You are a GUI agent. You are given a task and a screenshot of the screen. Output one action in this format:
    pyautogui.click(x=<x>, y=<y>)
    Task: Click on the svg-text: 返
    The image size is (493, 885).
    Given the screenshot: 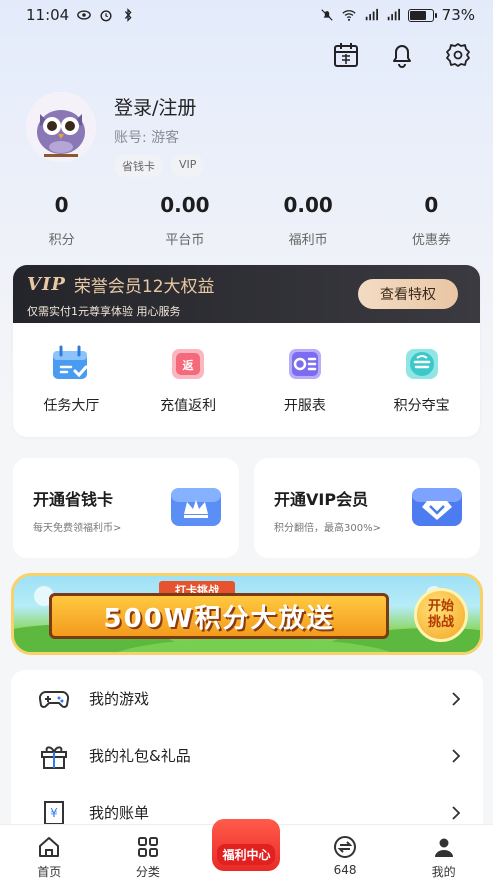 What is the action you would take?
    pyautogui.click(x=188, y=365)
    